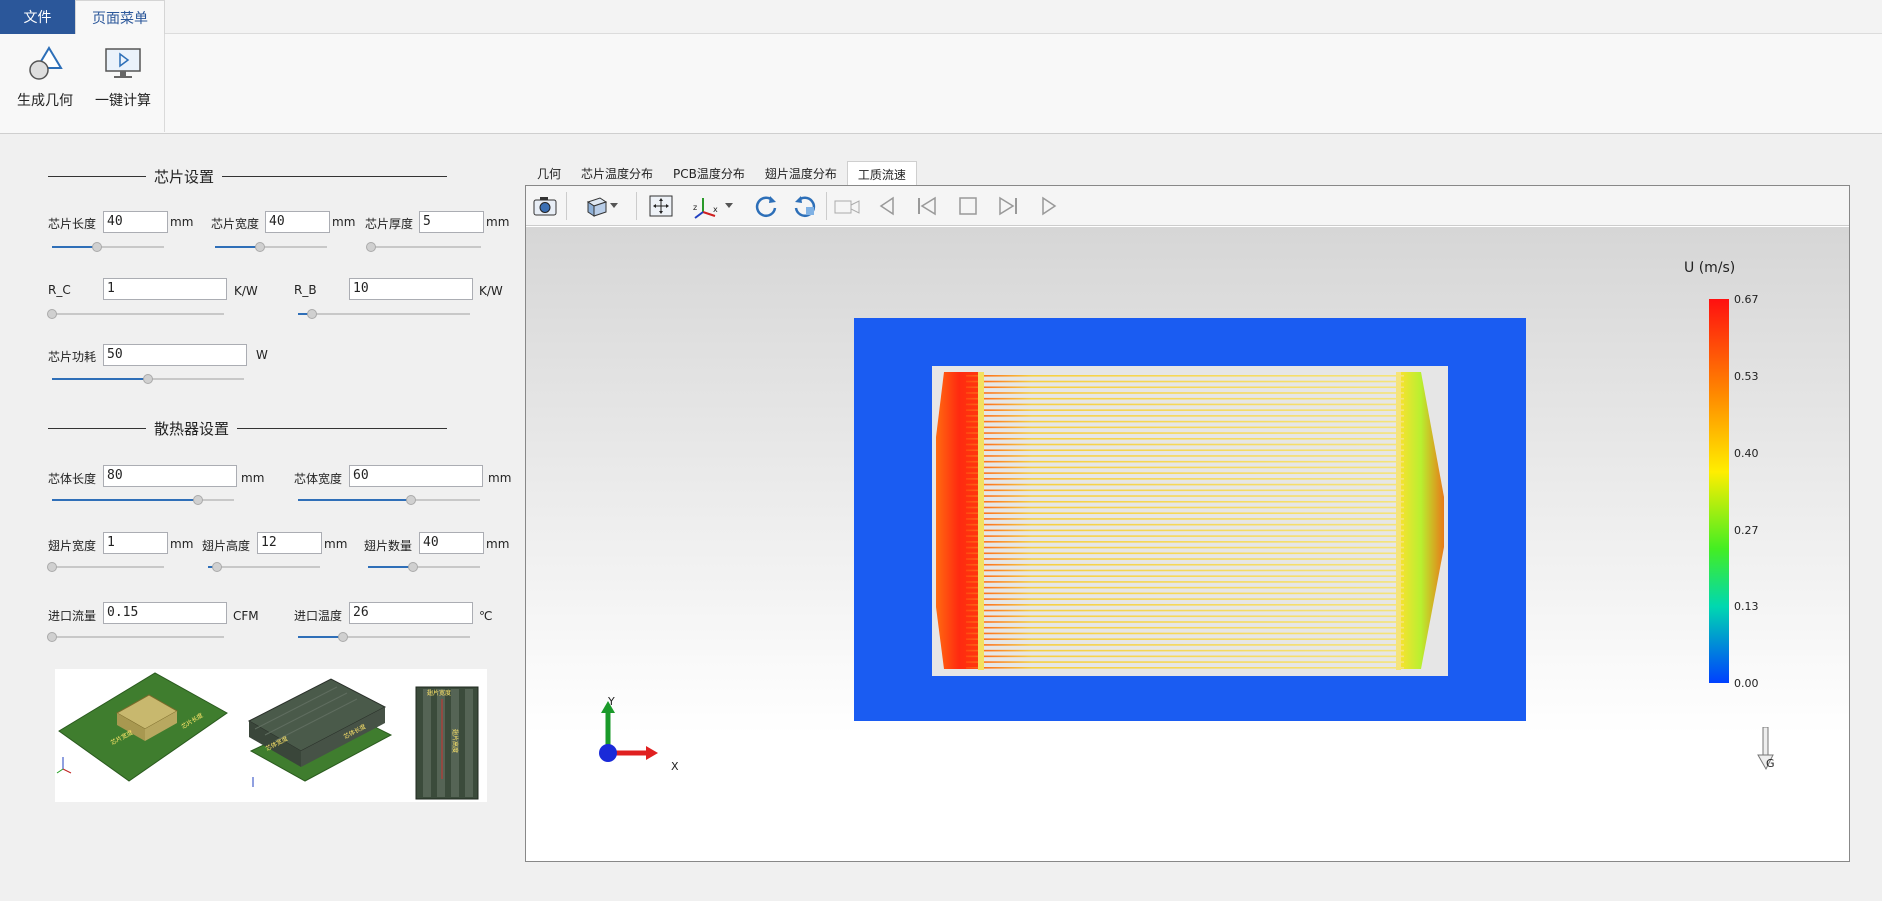 The height and width of the screenshot is (901, 1882). I want to click on chip-width-input: 40, so click(297, 222).